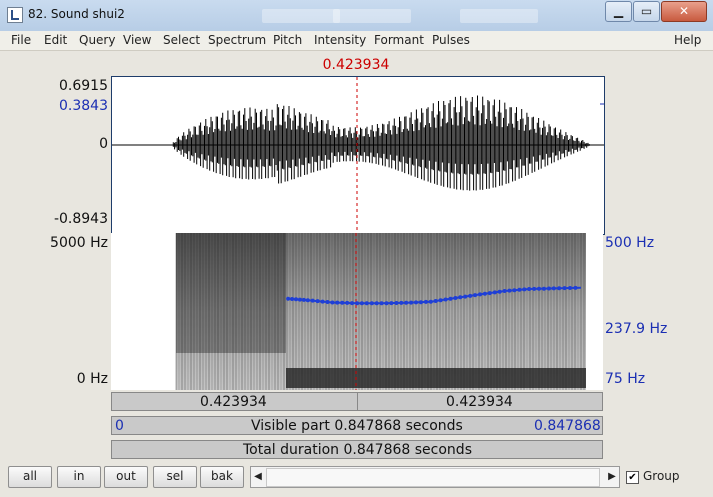 This screenshot has height=497, width=713. I want to click on menu-view: View, so click(137, 40).